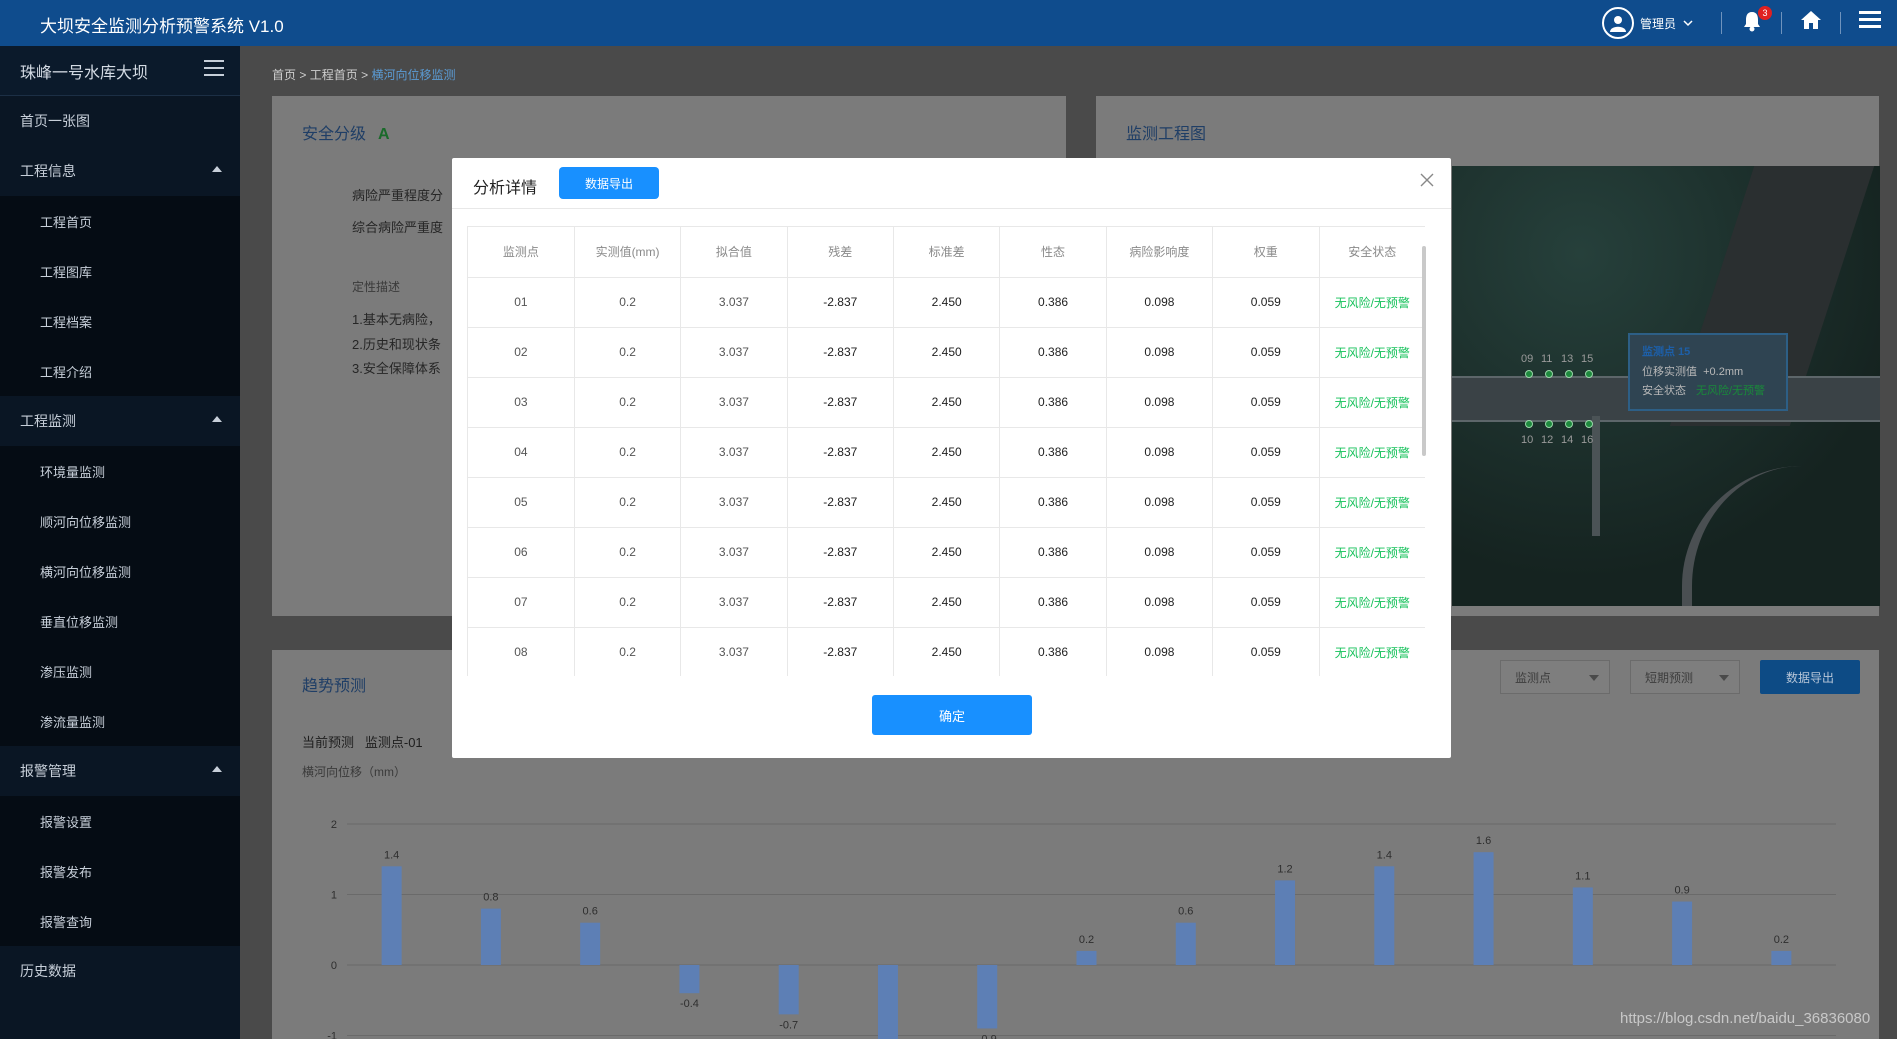  Describe the element at coordinates (521, 252) in the screenshot. I see `table-header-cell: 监测点` at that location.